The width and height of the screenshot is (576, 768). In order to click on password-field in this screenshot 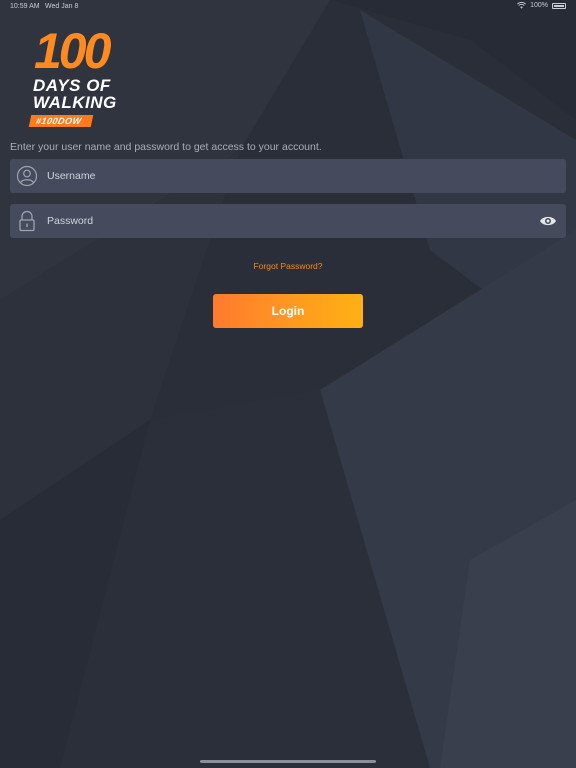, I will do `click(288, 221)`.